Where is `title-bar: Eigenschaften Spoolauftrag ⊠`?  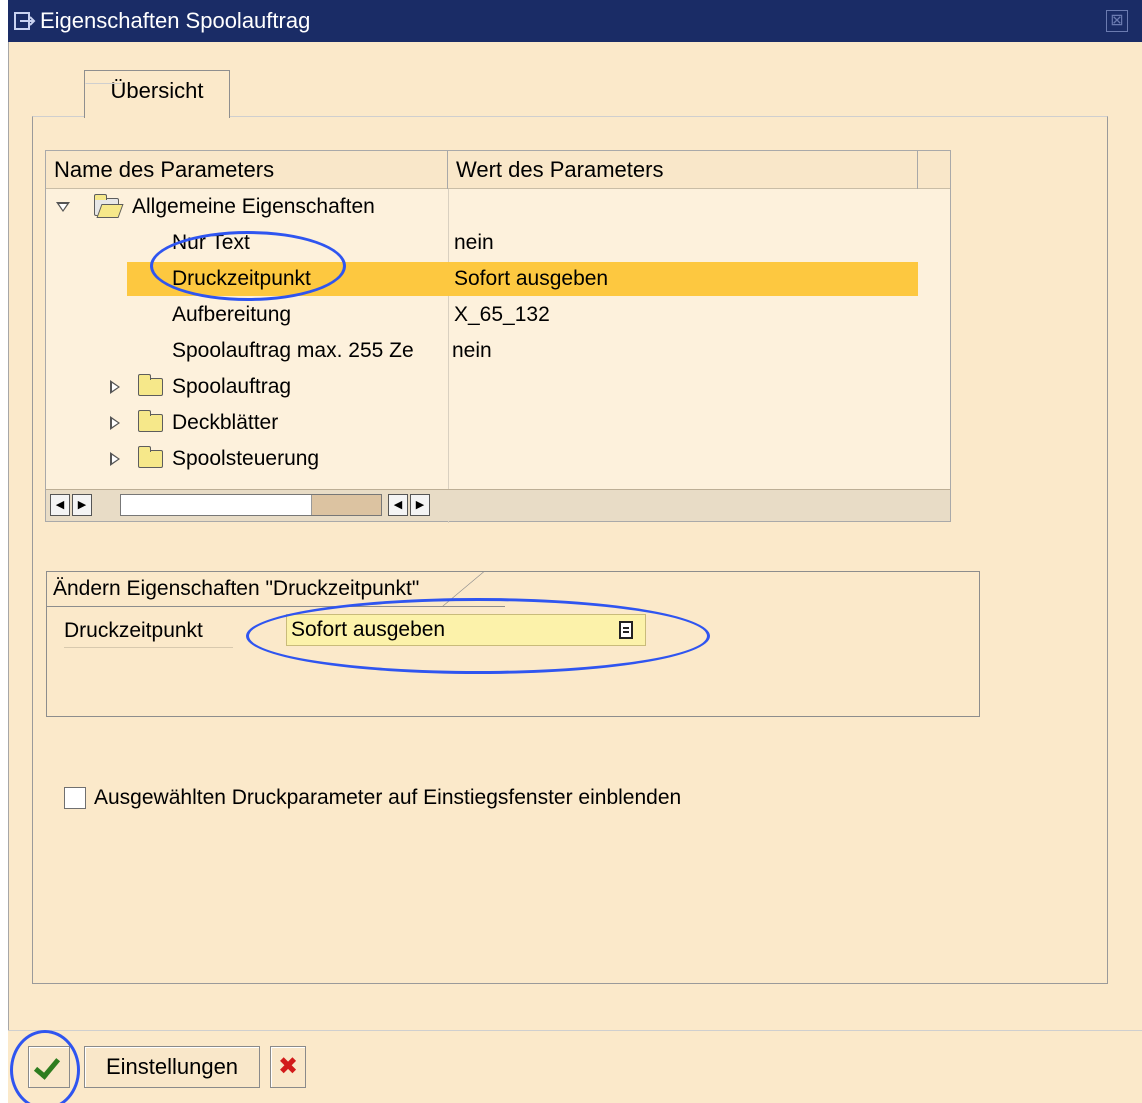 title-bar: Eigenschaften Spoolauftrag ⊠ is located at coordinates (575, 21).